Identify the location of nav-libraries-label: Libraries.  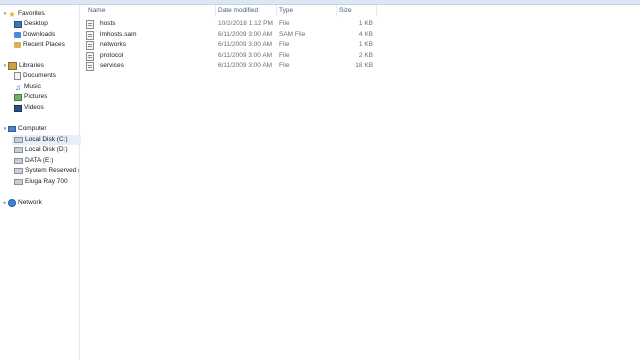
(31, 65).